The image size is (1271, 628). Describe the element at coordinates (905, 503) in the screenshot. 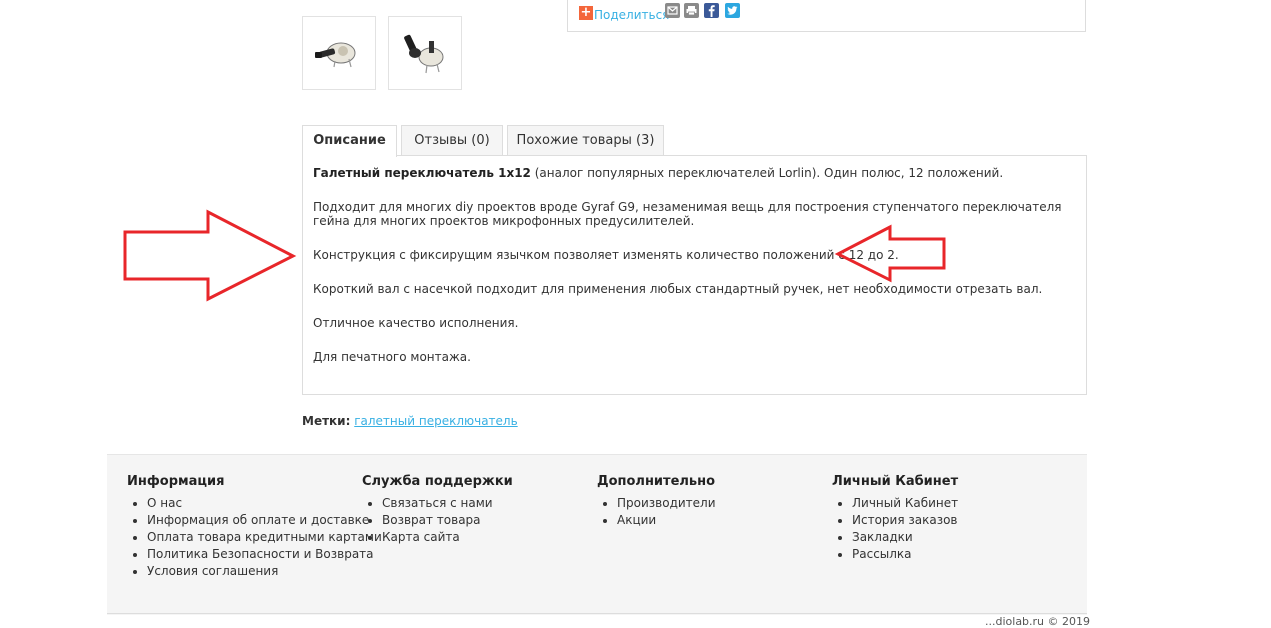

I see `footer-link: Личный Кабинет` at that location.